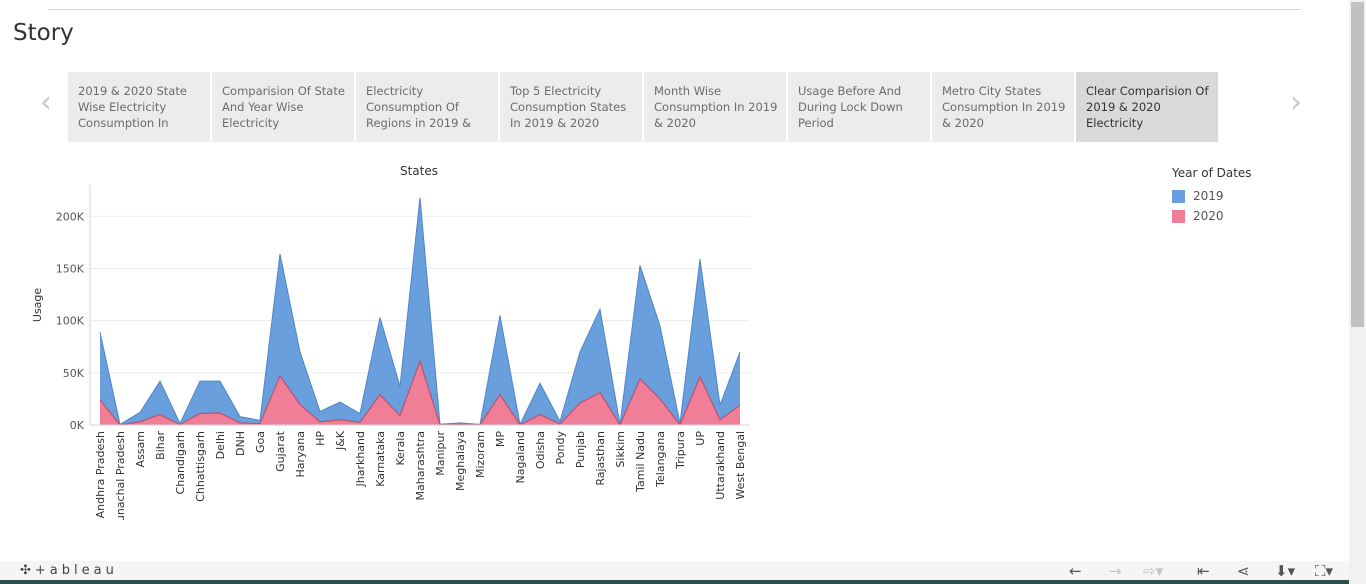 This screenshot has width=1366, height=584. I want to click on vertical-scrollbar, so click(1357, 292).